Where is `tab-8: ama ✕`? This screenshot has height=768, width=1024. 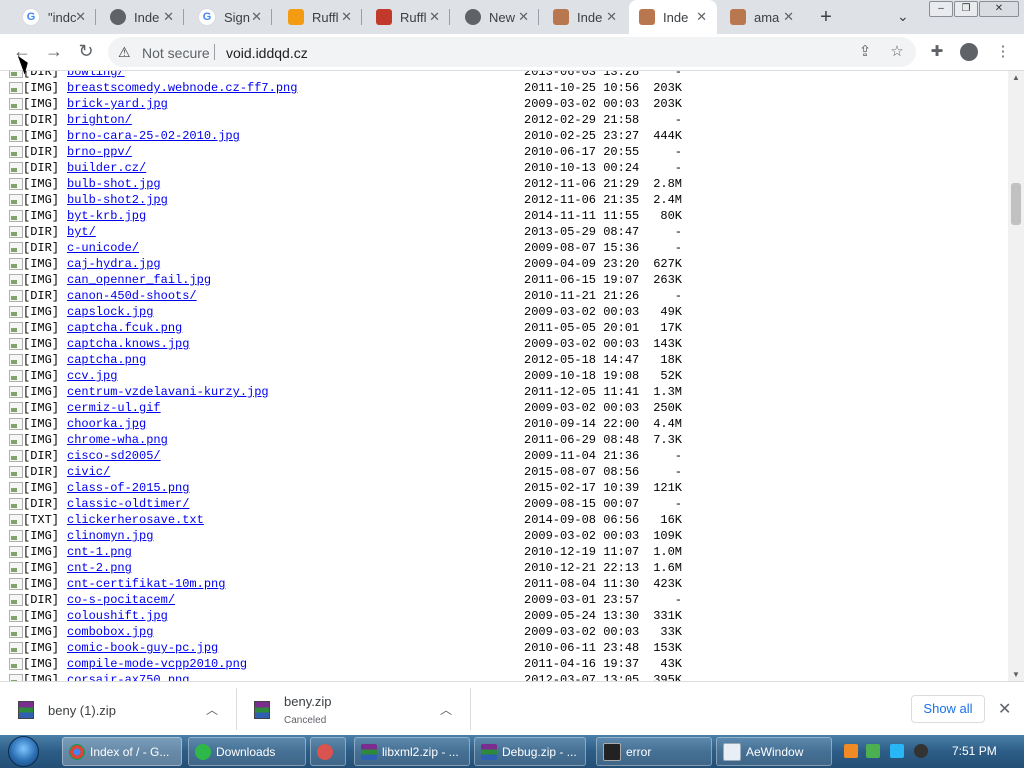 tab-8: ama ✕ is located at coordinates (762, 17).